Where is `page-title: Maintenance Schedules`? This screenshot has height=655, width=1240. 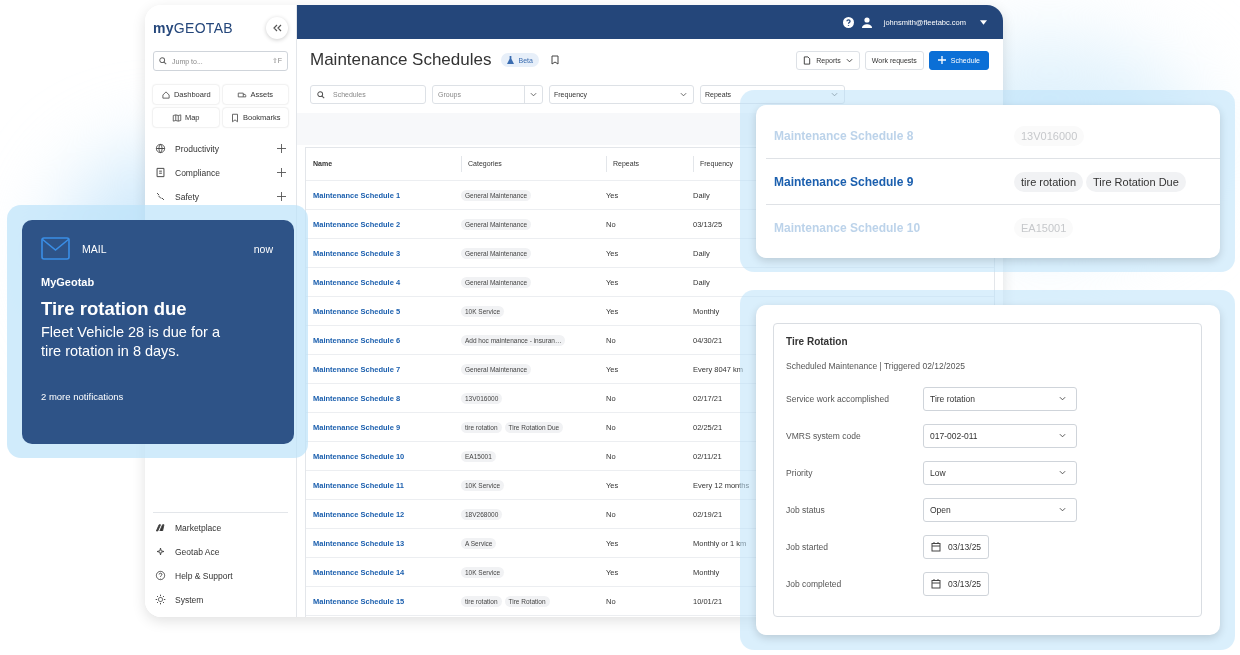 page-title: Maintenance Schedules is located at coordinates (401, 60).